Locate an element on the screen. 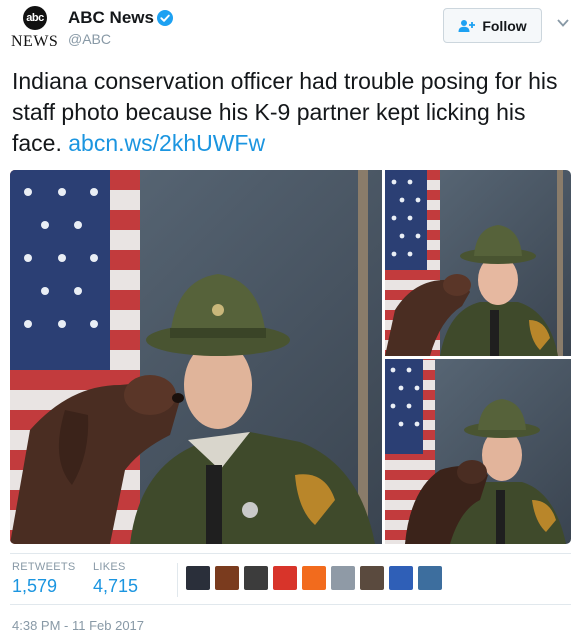 The image size is (579, 635). tweet-header: abc NEWS ABC News @ABC Follow is located at coordinates (290, 28).